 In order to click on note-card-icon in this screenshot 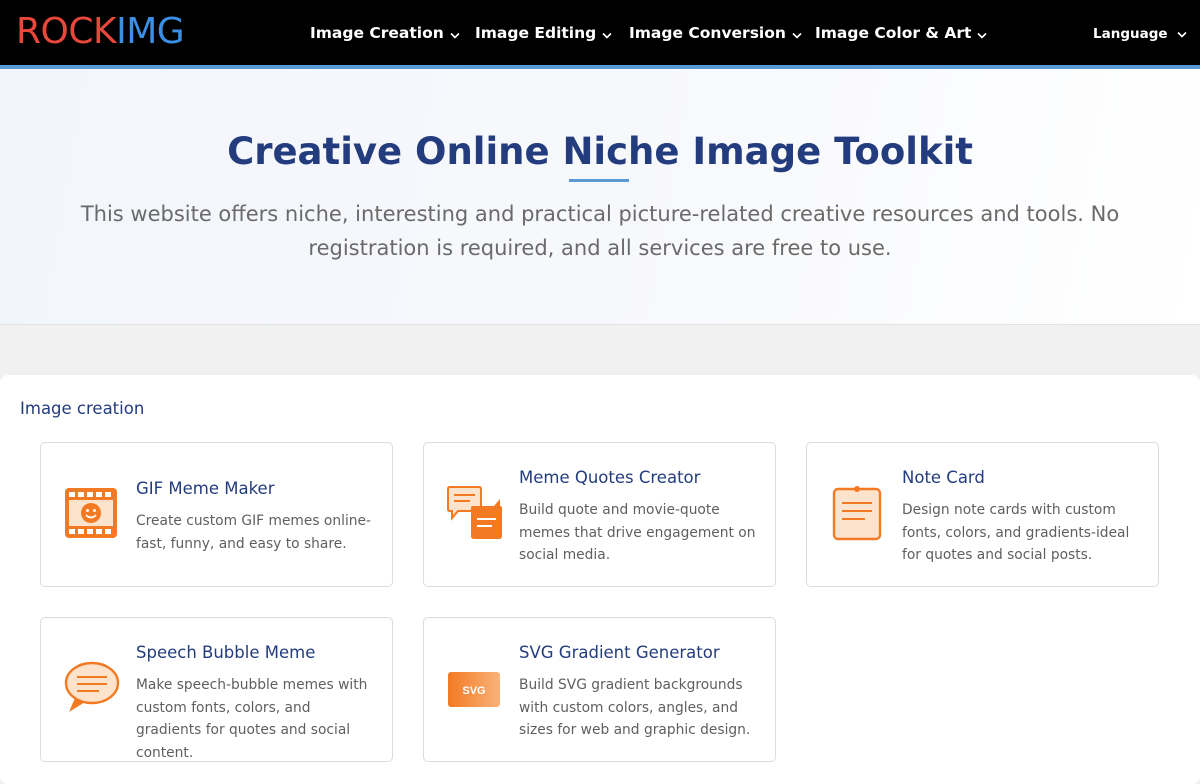, I will do `click(858, 513)`.